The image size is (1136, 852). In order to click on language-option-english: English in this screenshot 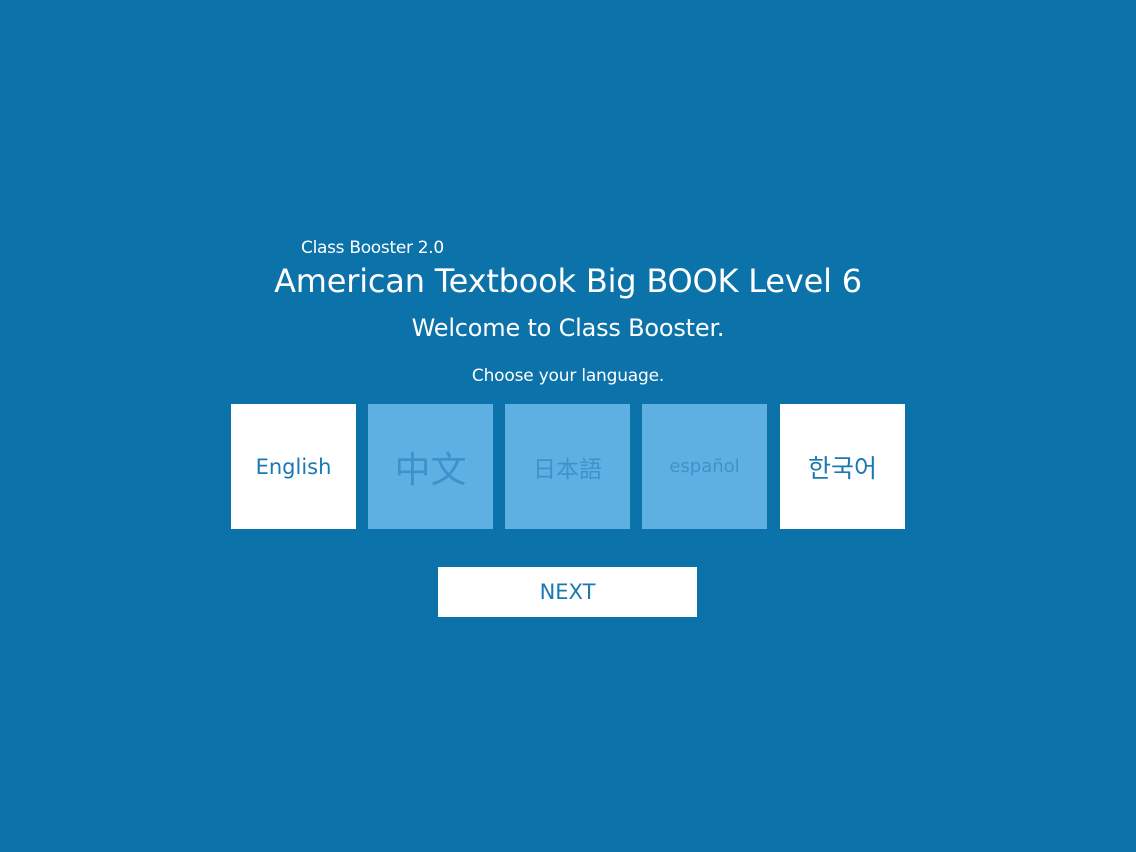, I will do `click(293, 466)`.